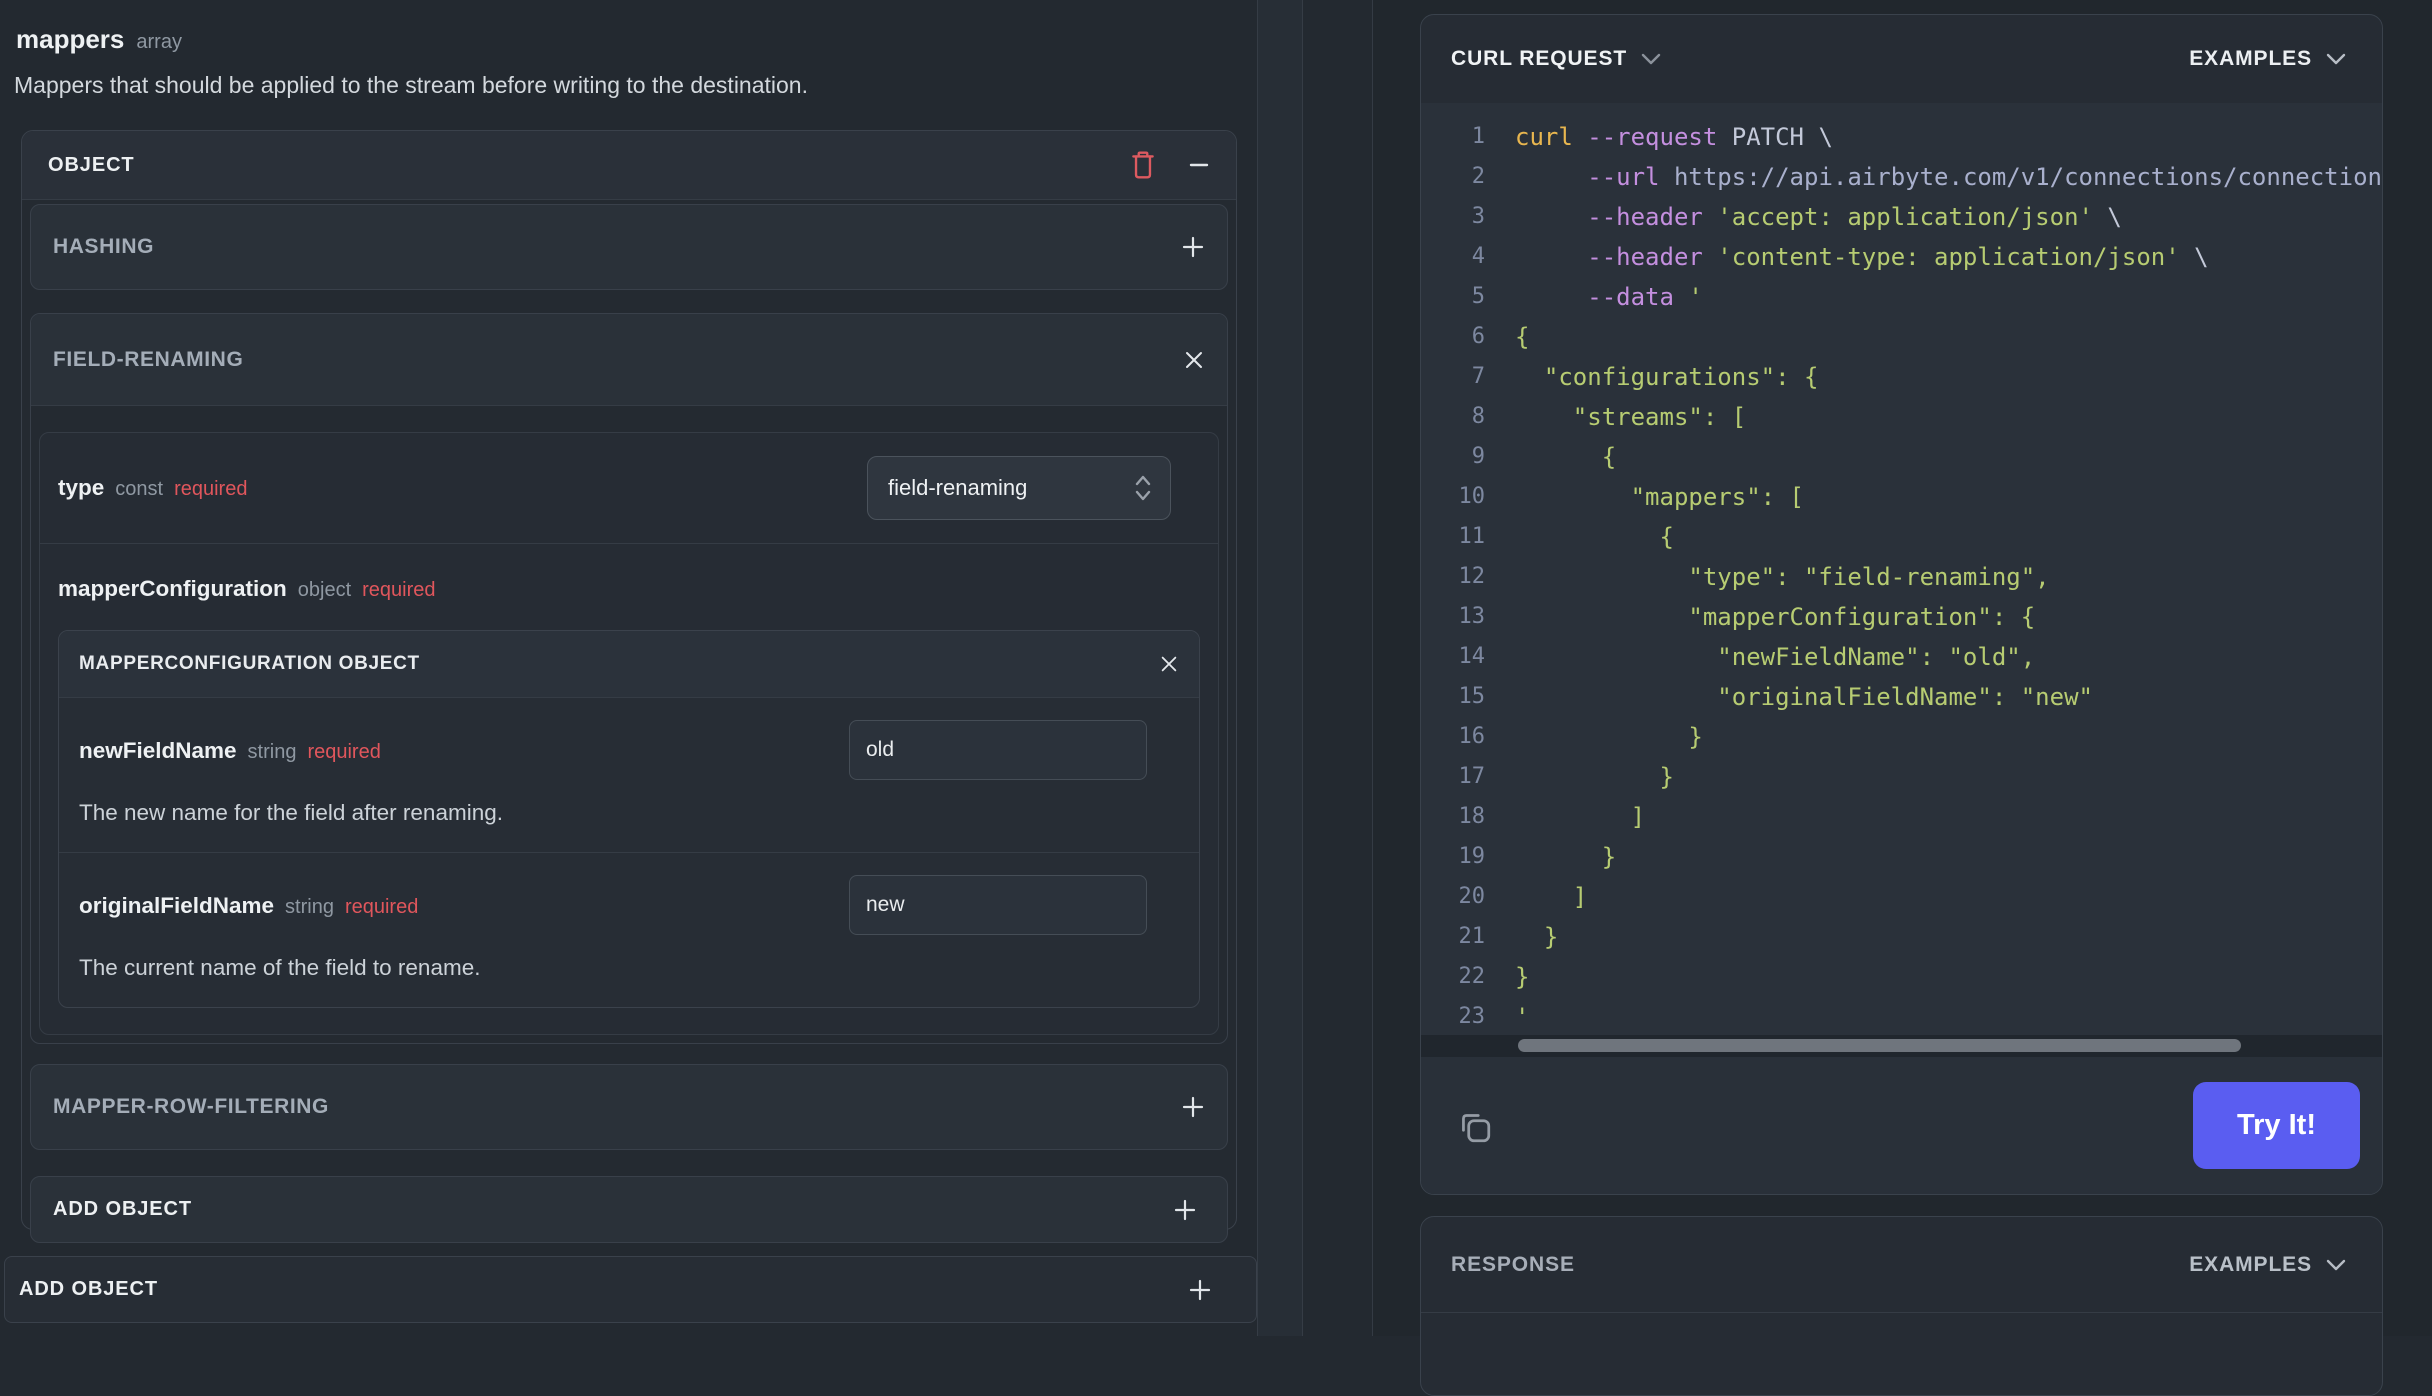 This screenshot has height=1396, width=2432. Describe the element at coordinates (629, 360) in the screenshot. I see `section-field-renaming-header: FIELD-RENAMING` at that location.